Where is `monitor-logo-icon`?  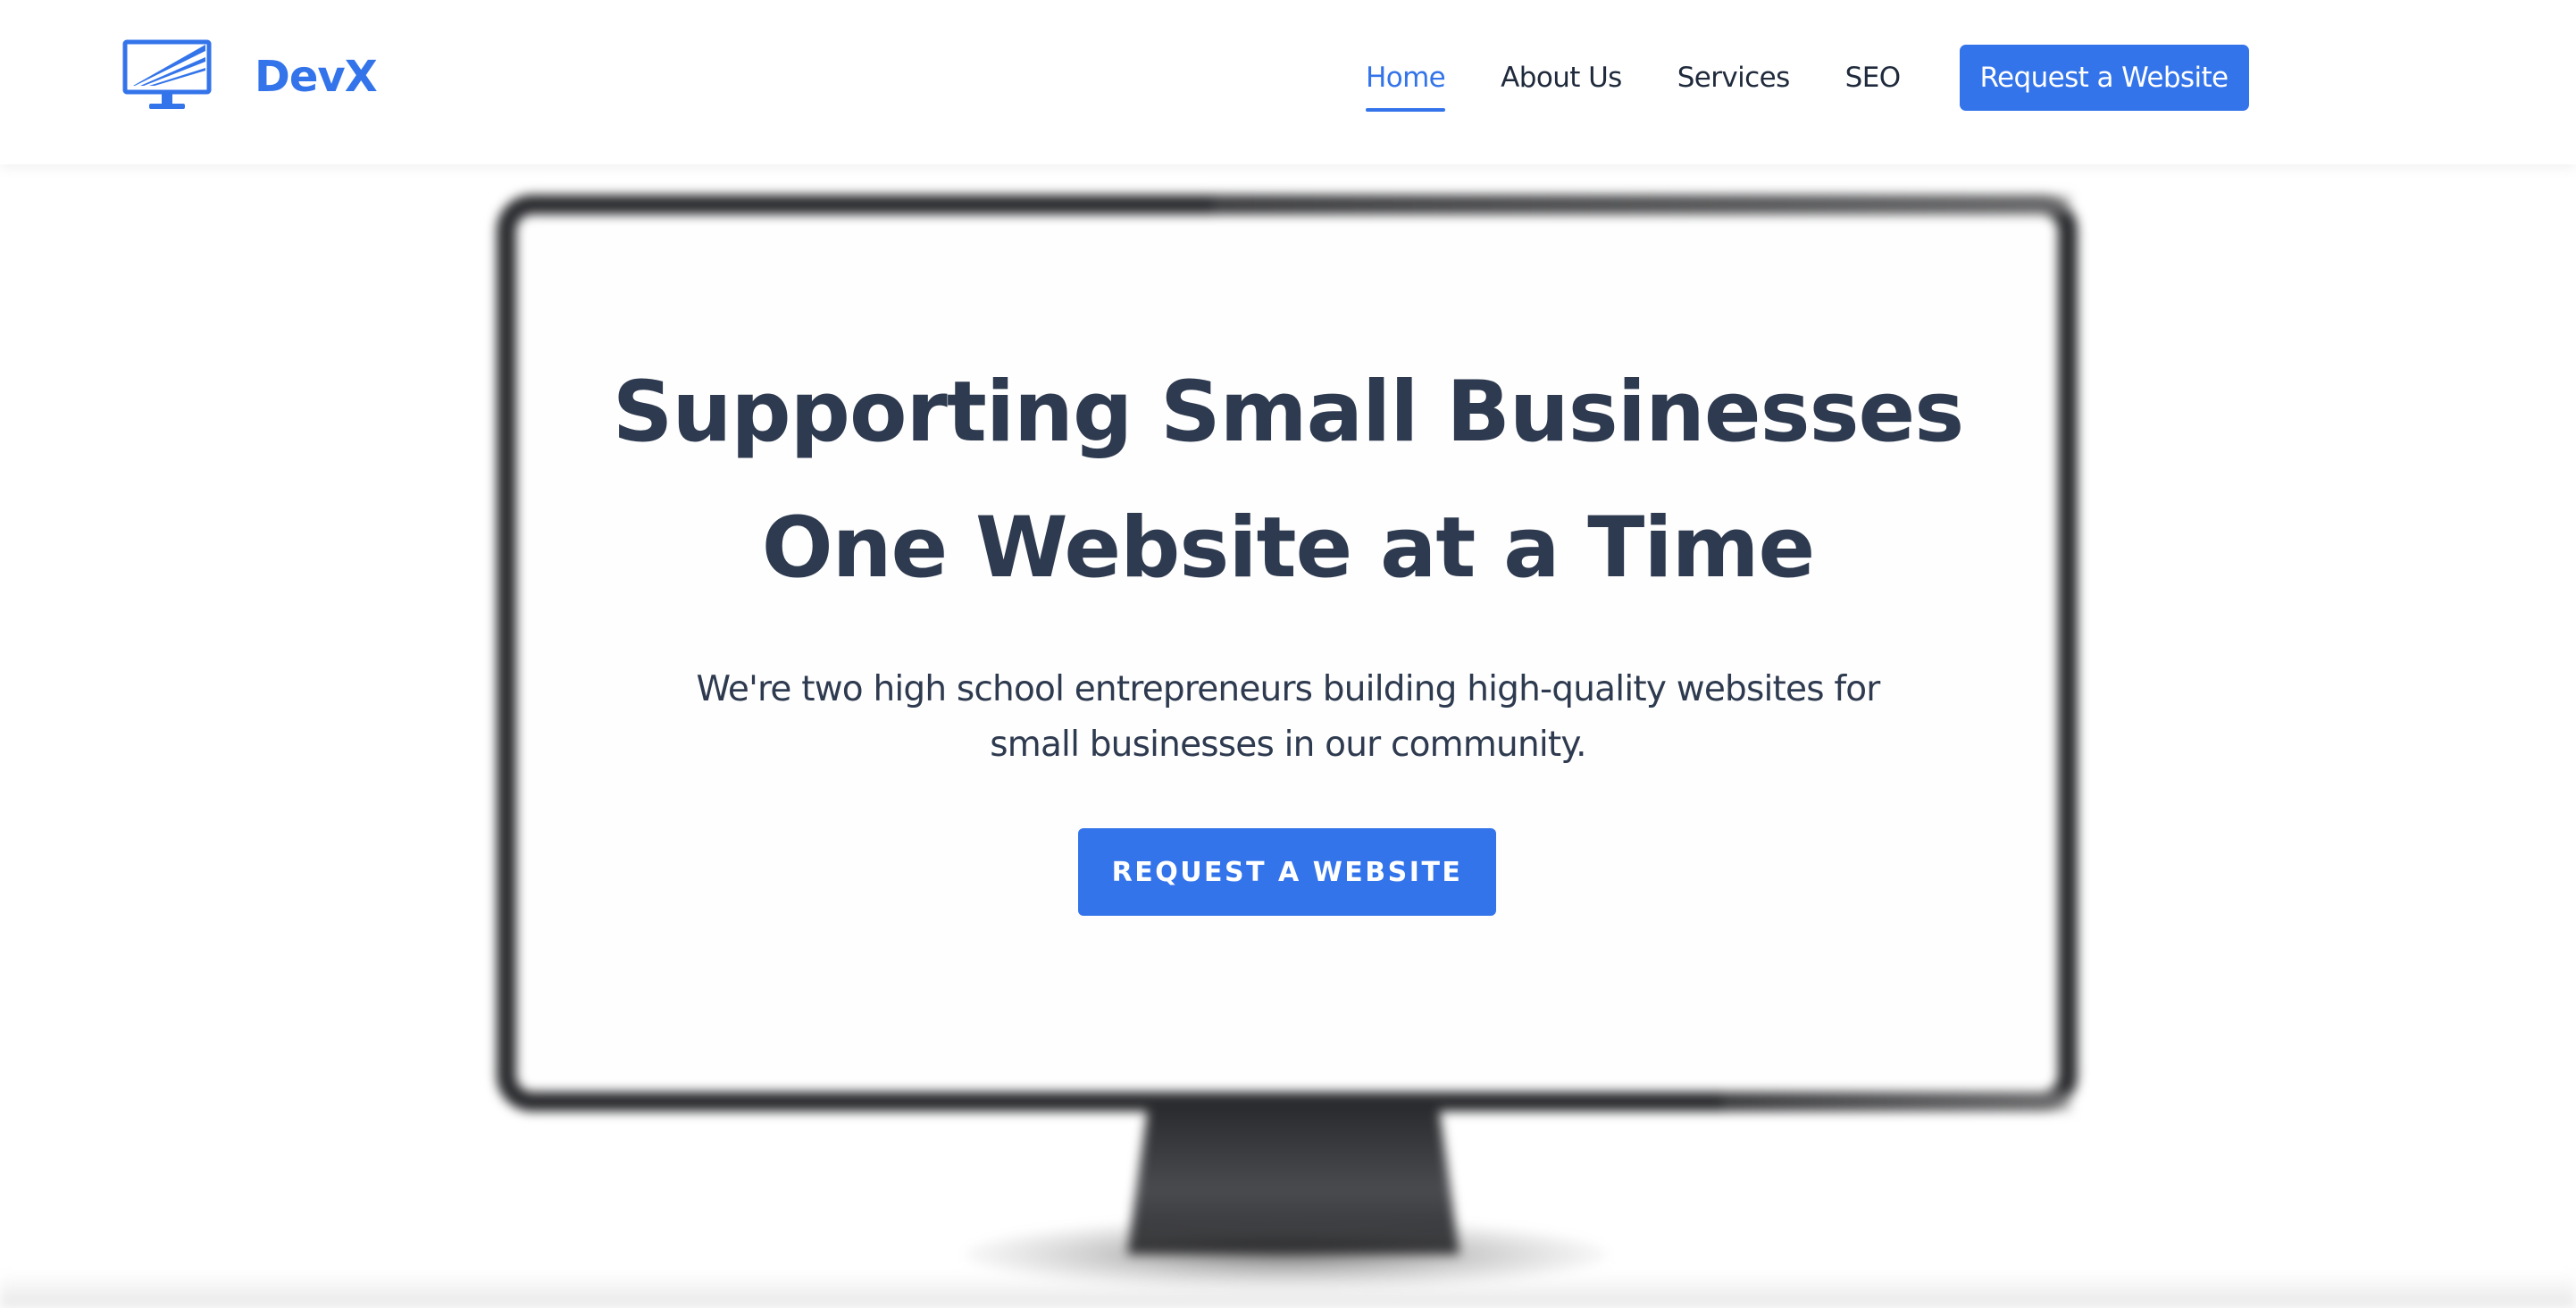 monitor-logo-icon is located at coordinates (167, 74).